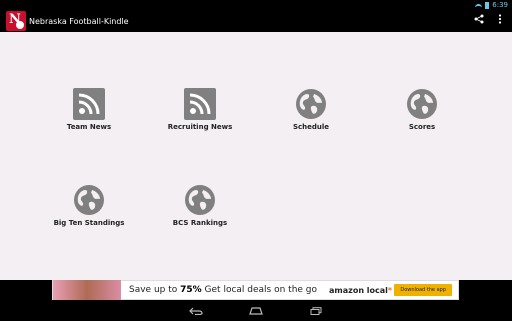  Describe the element at coordinates (200, 127) in the screenshot. I see `tile-label: Recruiting News` at that location.